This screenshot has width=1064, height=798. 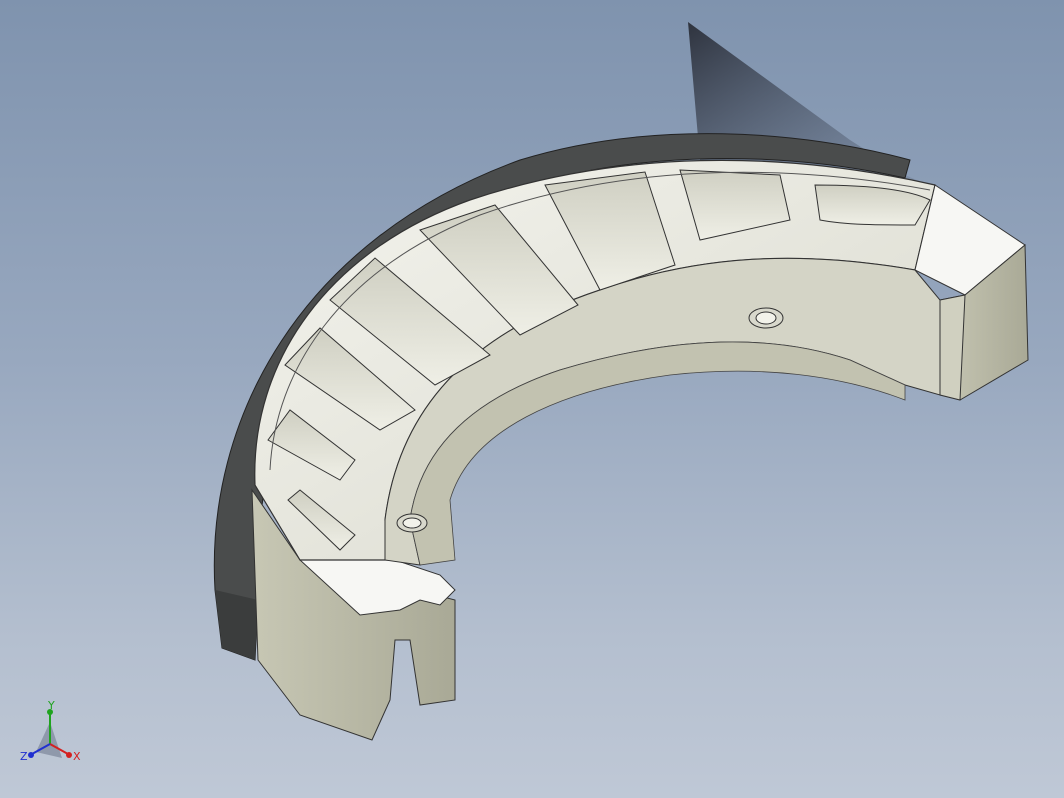 What do you see at coordinates (236, 625) in the screenshot?
I see `lining-side` at bounding box center [236, 625].